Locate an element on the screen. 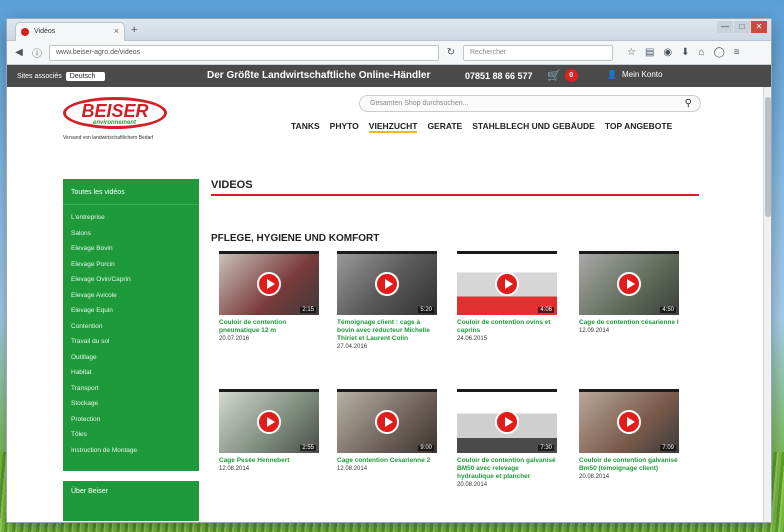 This screenshot has height=532, width=784. sidebar-item: Elevage Avicole is located at coordinates (131, 297).